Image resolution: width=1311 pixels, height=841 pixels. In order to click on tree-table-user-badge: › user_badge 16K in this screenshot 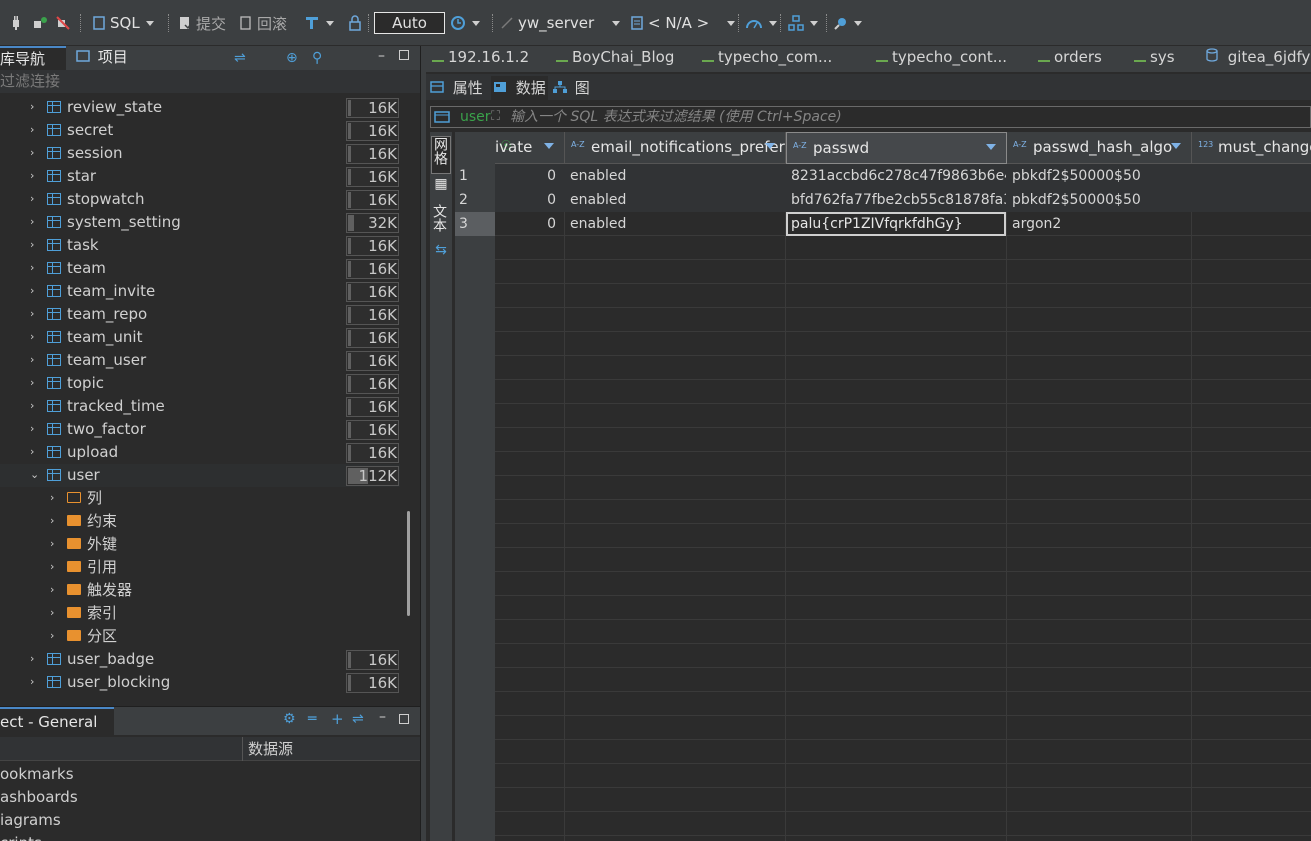, I will do `click(200, 659)`.